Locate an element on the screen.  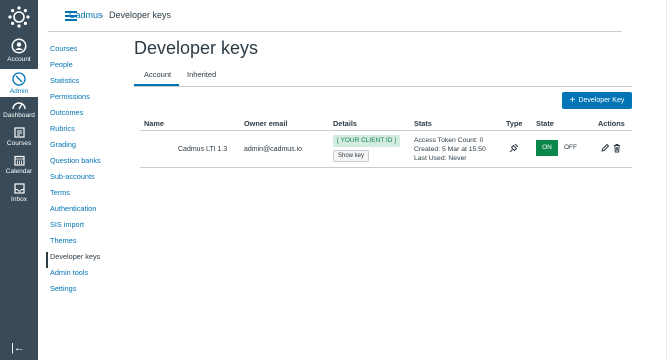
global-nav-account: Account is located at coordinates (19, 53).